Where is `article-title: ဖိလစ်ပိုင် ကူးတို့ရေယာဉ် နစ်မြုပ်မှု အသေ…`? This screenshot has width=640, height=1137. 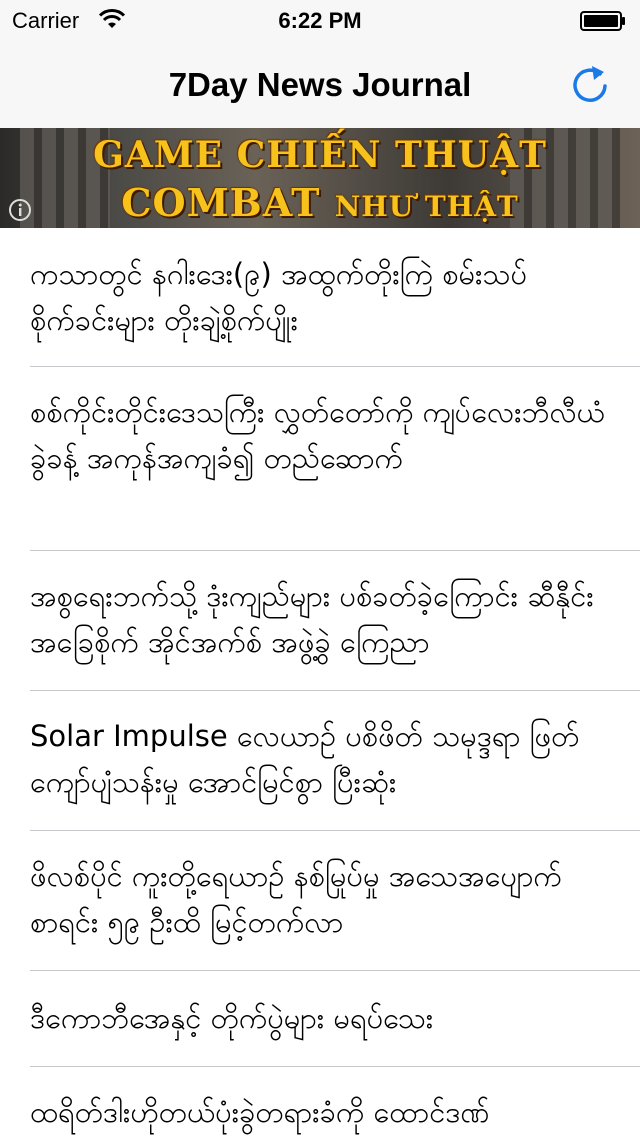
article-title: ဖိလစ်ပိုင် ကူးတို့ရေယာဉ် နစ်မြုပ်မှု အသေ… is located at coordinates (296, 899).